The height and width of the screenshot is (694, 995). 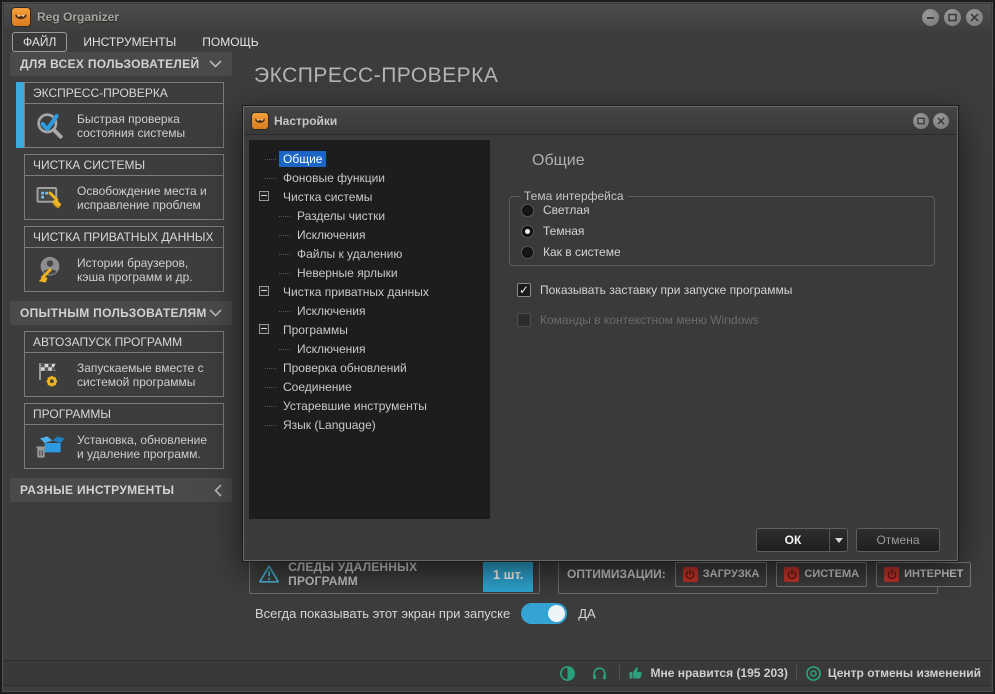 I want to click on tree-item-connection: Соединение, so click(x=369, y=386).